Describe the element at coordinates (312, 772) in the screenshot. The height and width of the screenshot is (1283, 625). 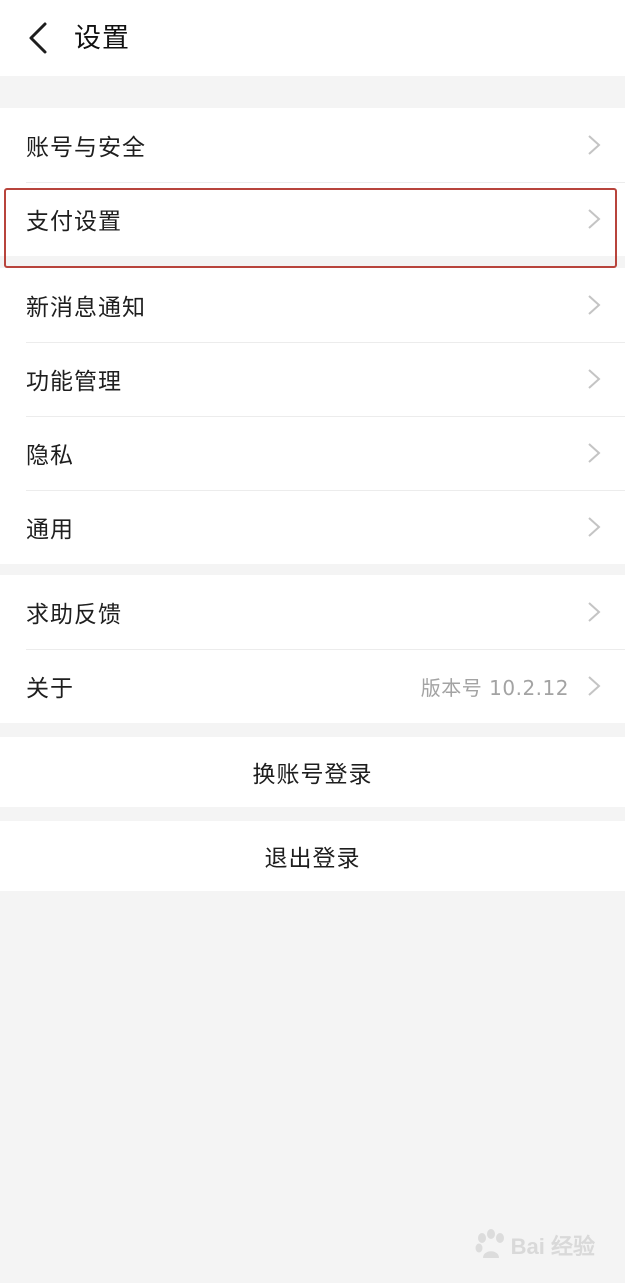
I see `switch-account-button: 换账号登录` at that location.